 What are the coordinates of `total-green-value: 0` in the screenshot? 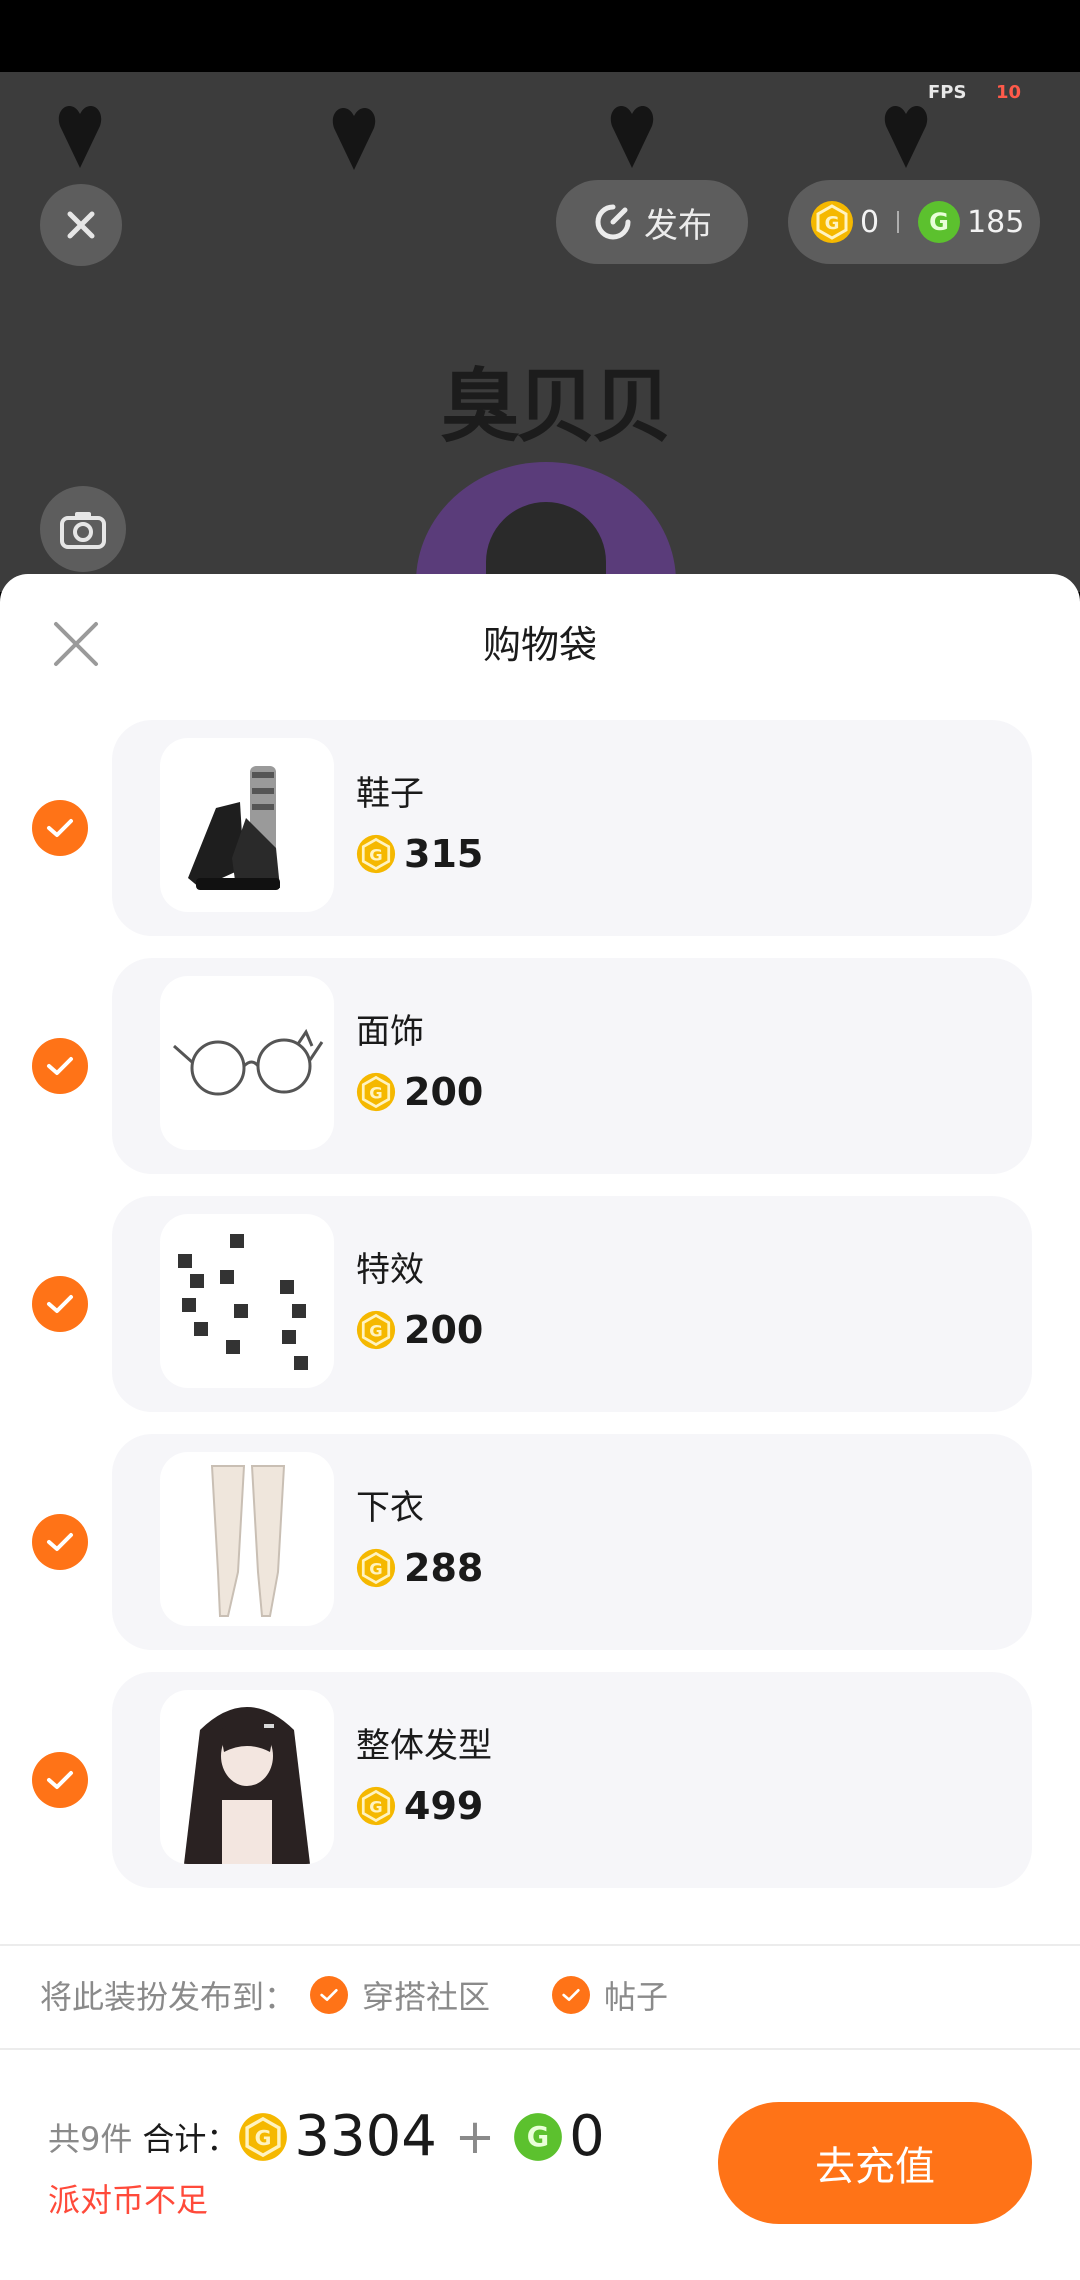 It's located at (587, 2136).